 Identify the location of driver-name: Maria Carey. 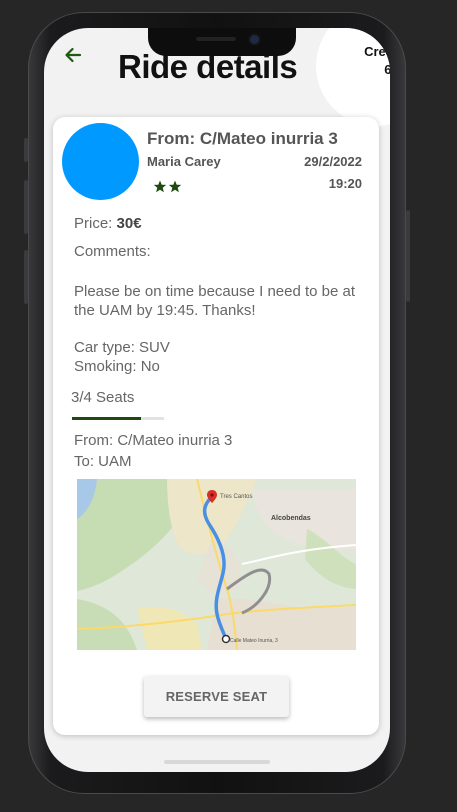
(184, 161).